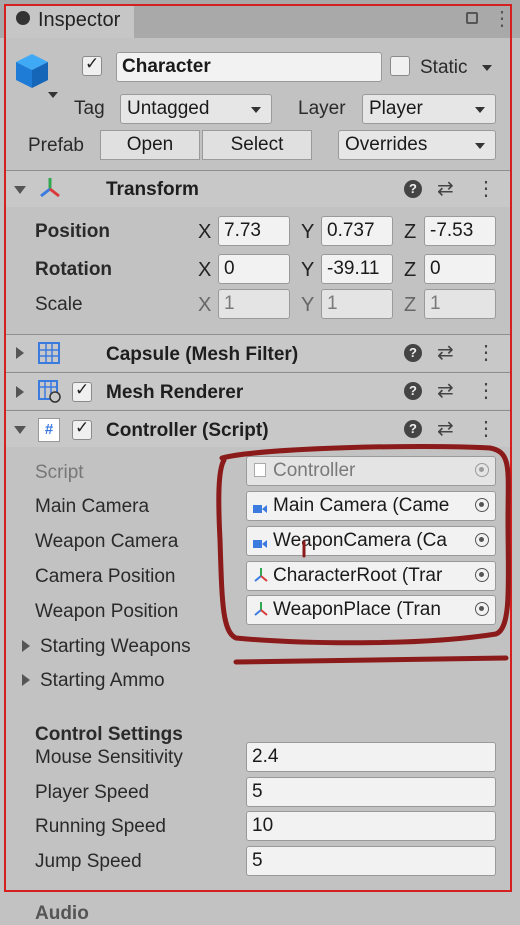 The height and width of the screenshot is (925, 520). Describe the element at coordinates (50, 392) in the screenshot. I see `mesh-renderer-icon` at that location.